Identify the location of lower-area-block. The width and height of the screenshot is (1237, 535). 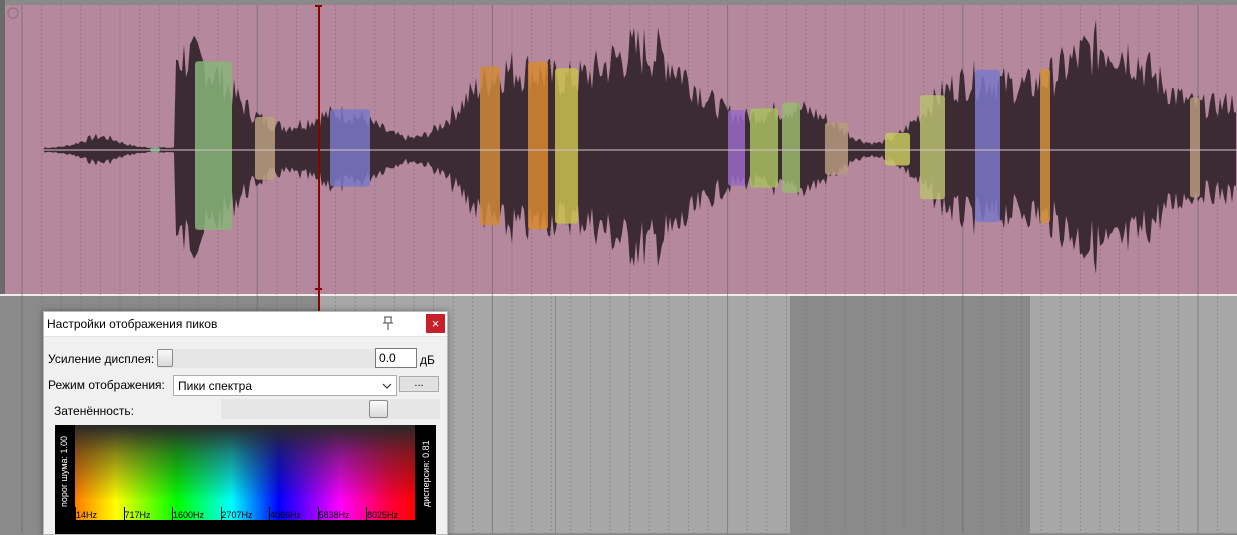
(673, 414).